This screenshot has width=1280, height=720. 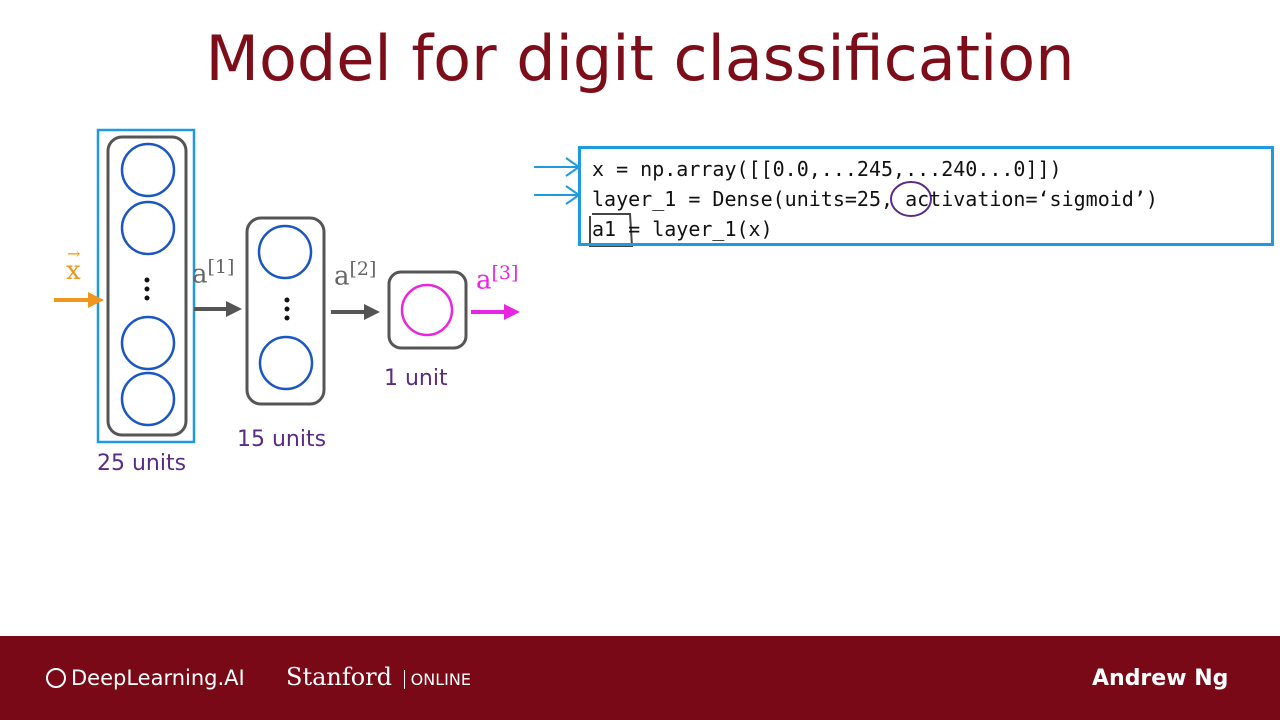 What do you see at coordinates (1160, 678) in the screenshot?
I see `author-name: Andrew Ng` at bounding box center [1160, 678].